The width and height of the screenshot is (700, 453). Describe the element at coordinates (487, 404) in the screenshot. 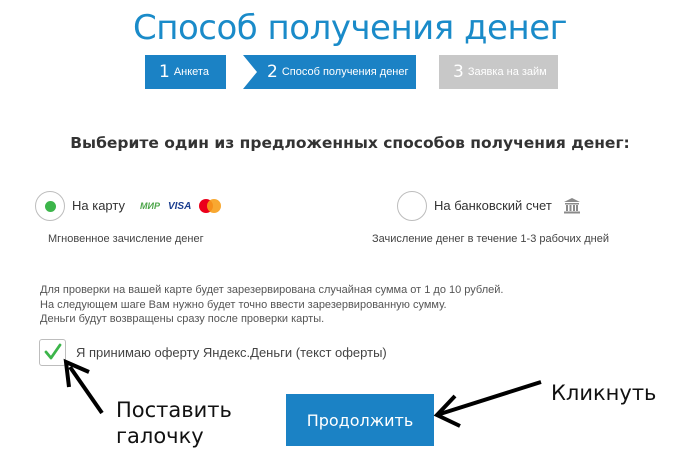

I see `arrow-to-button` at that location.